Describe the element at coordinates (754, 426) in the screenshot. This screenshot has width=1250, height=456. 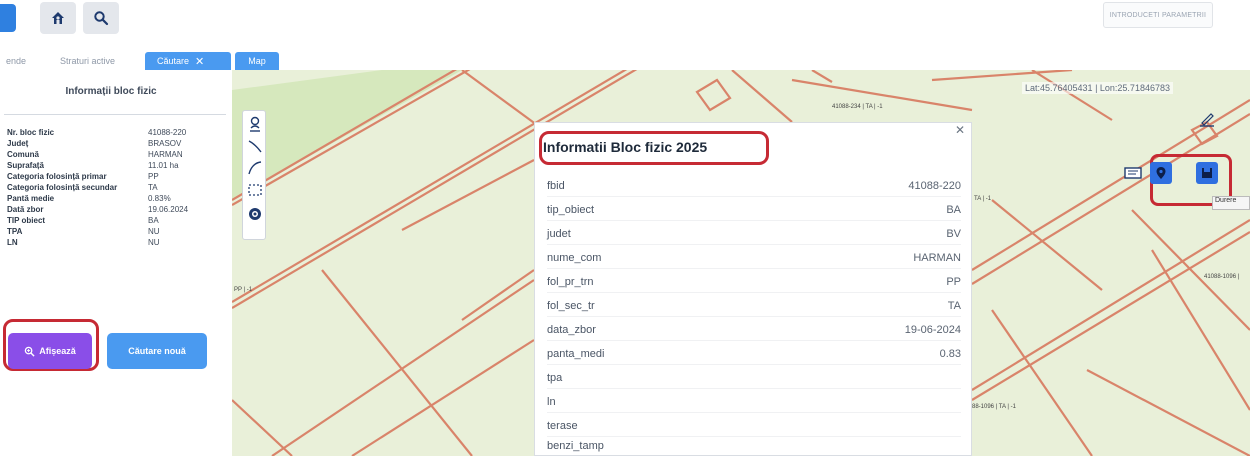
I see `attribute-row: terase` at that location.